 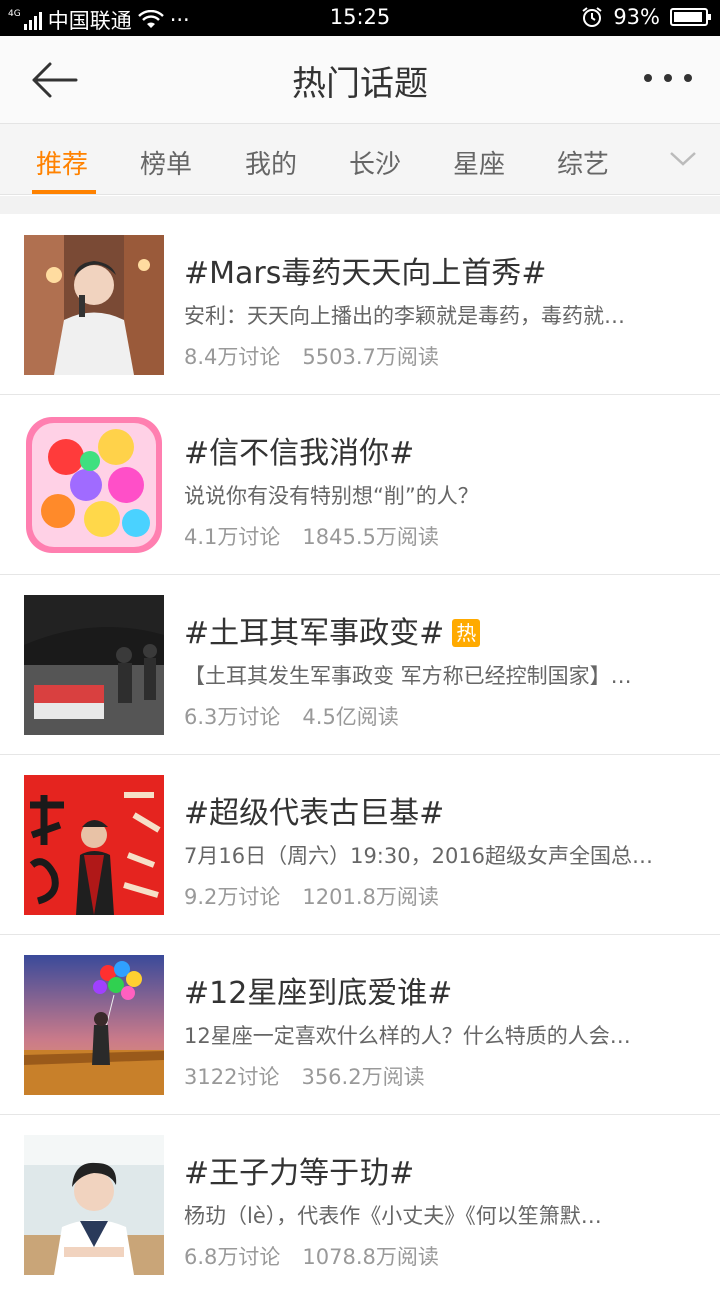 I want to click on status-bar: 4G 中国联通 ··· 15:25 93%, so click(x=360, y=18).